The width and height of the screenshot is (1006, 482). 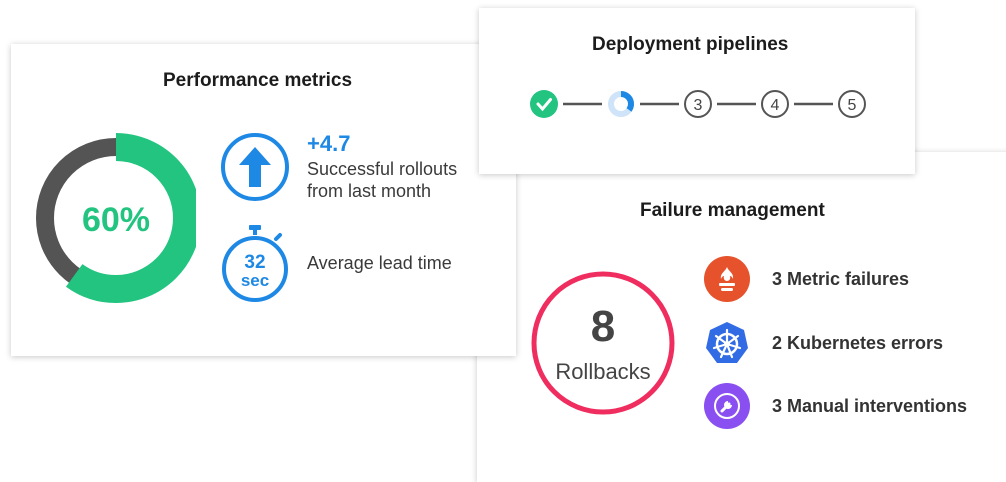 I want to click on step-number: 4, so click(x=775, y=105).